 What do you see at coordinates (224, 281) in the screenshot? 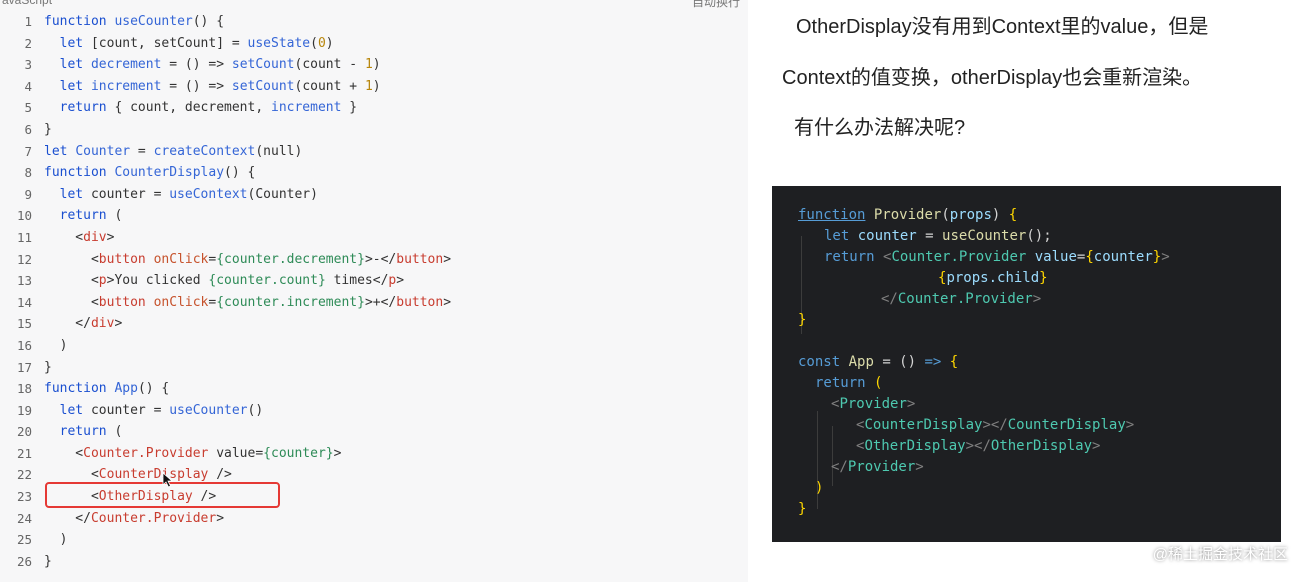
I see `line-code: <p>You clicked {counter.count} times</p>` at bounding box center [224, 281].